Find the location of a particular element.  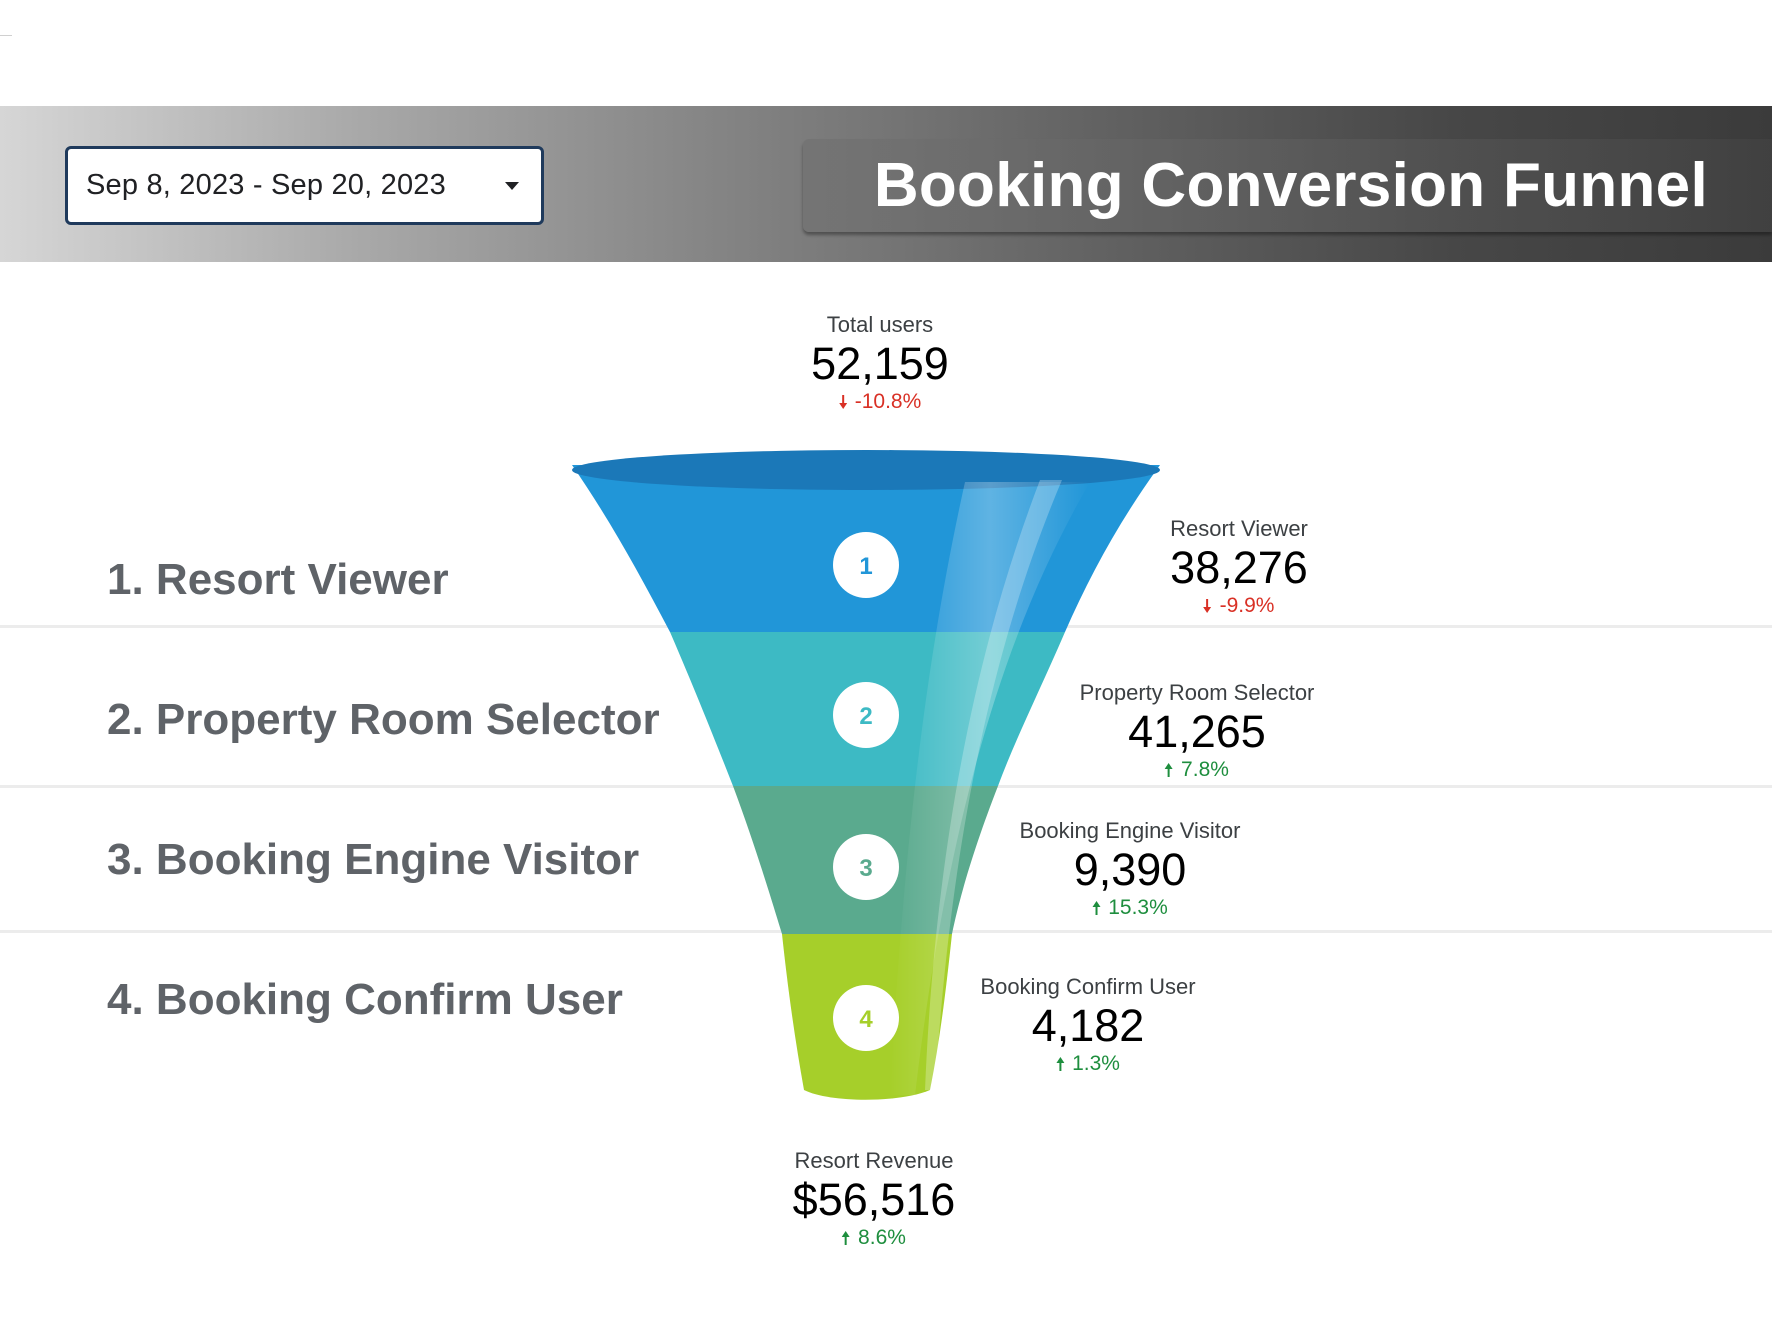

metric-value: 4,182 is located at coordinates (1088, 1025).